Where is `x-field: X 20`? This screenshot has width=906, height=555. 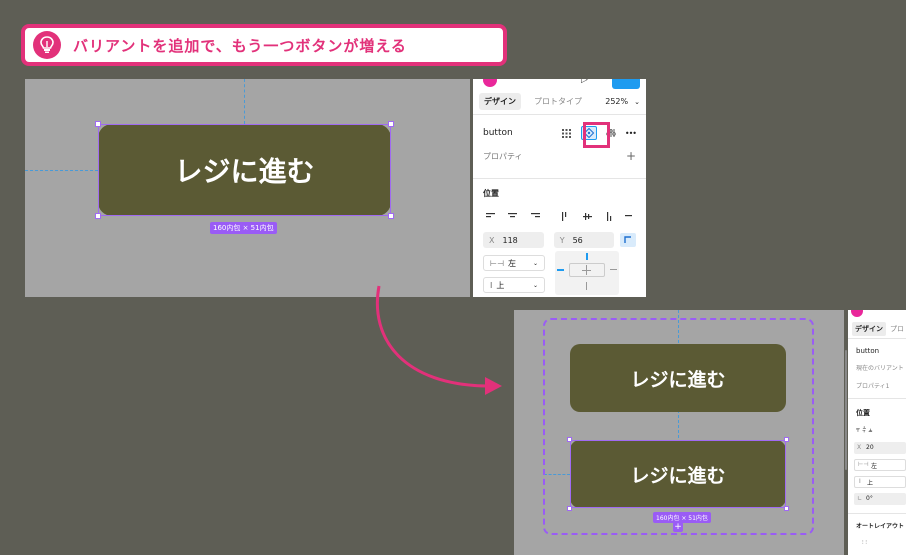 x-field: X 20 is located at coordinates (880, 448).